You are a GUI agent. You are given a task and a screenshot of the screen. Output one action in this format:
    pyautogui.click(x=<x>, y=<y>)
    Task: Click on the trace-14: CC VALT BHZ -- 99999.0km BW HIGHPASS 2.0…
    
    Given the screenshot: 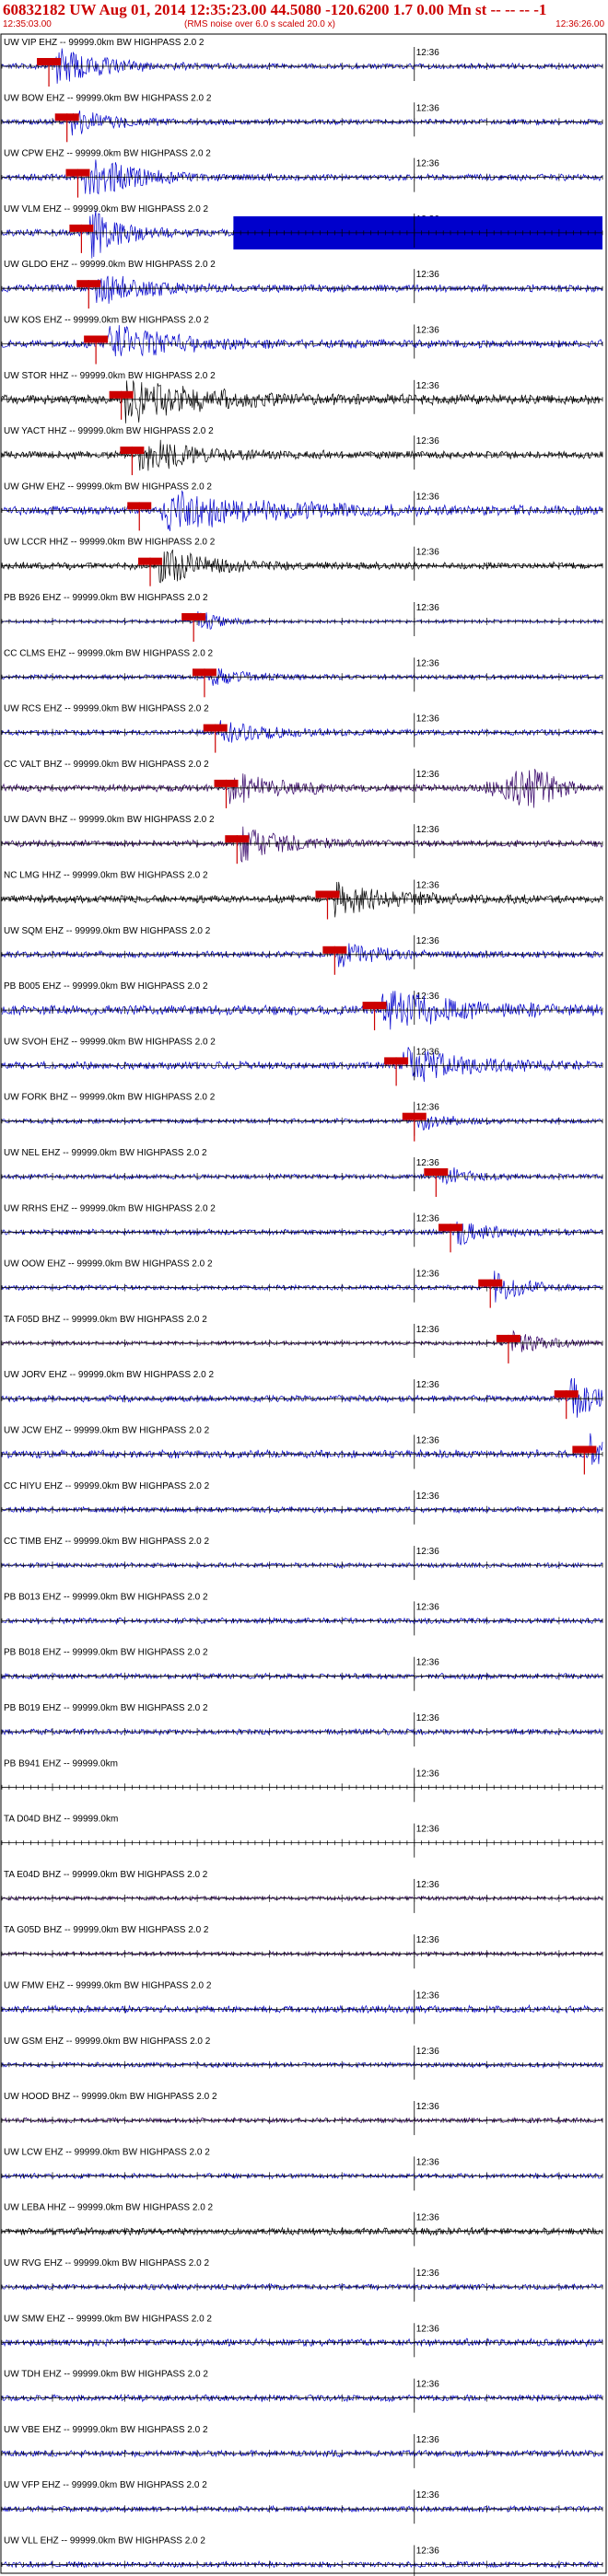 What is the action you would take?
    pyautogui.click(x=302, y=784)
    